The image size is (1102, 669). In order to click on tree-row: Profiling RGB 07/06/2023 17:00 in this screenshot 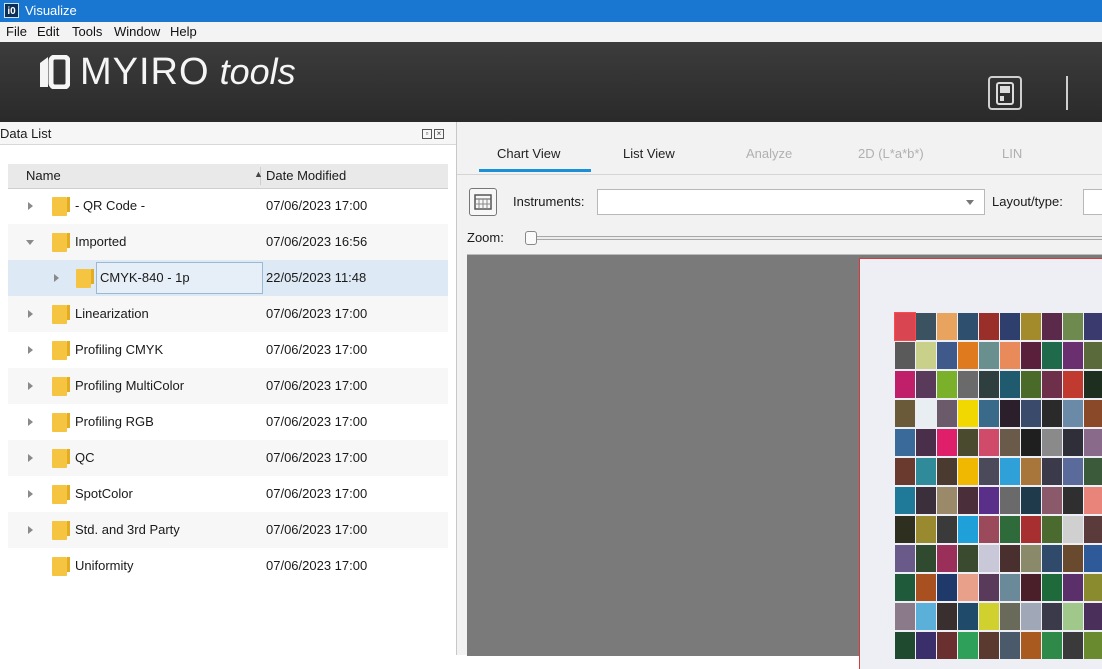, I will do `click(228, 422)`.